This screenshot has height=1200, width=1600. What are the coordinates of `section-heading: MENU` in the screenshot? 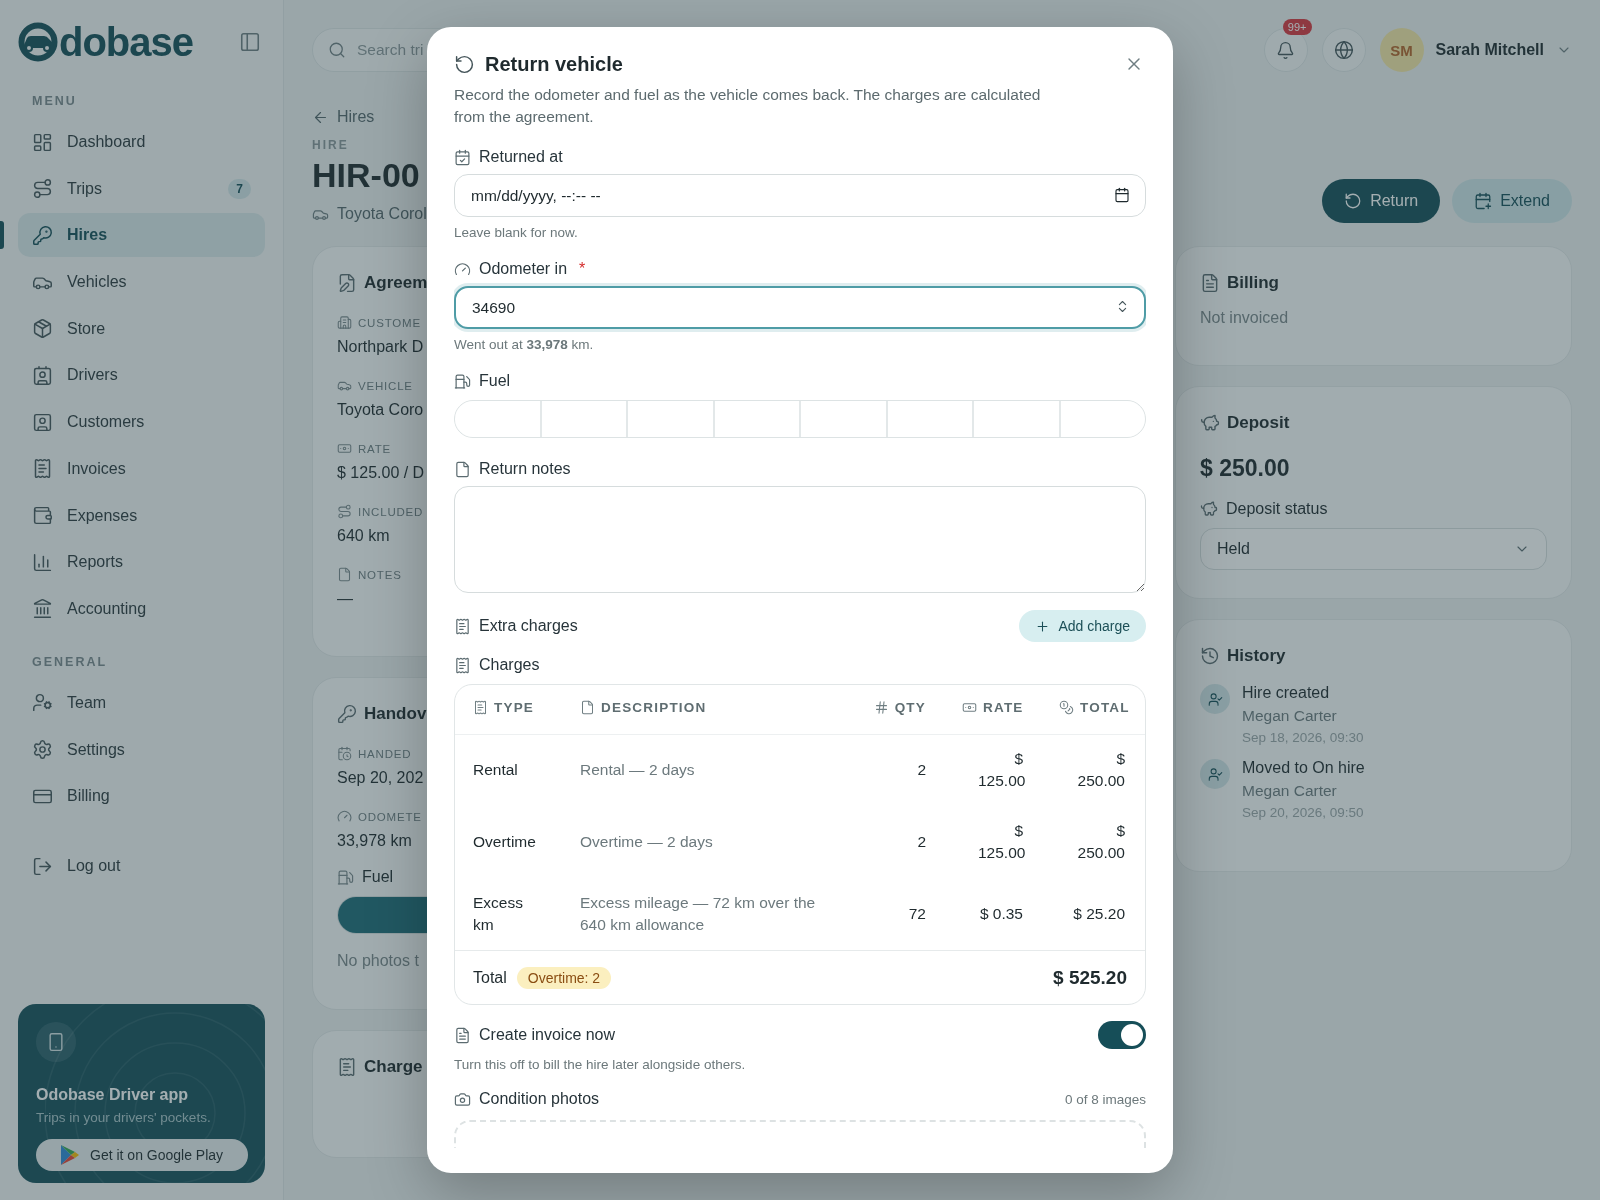 It's located at (55, 101).